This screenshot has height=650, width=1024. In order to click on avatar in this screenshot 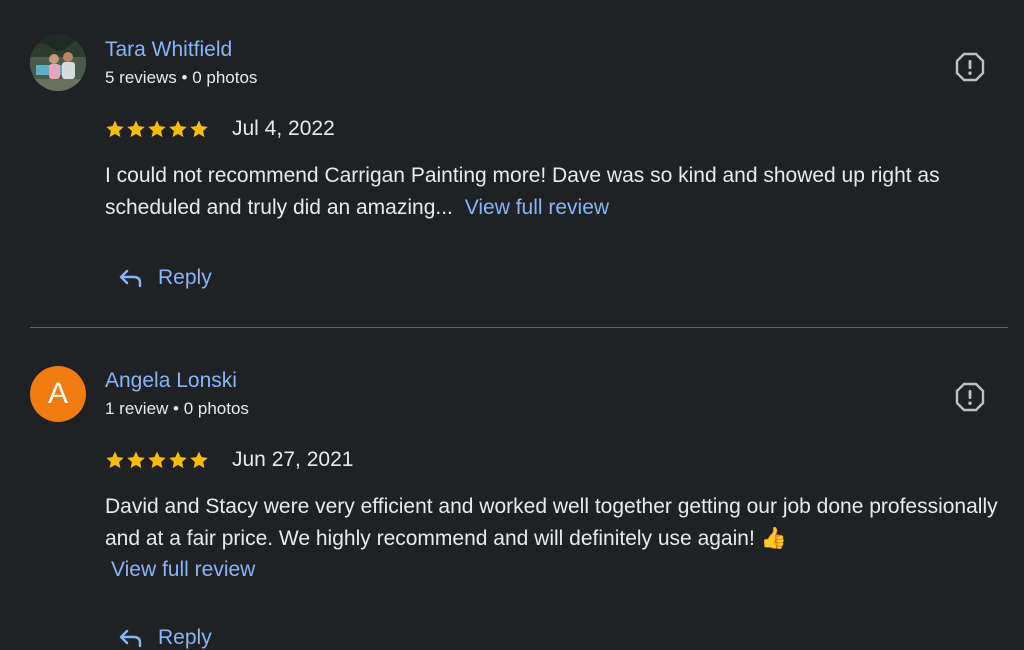, I will do `click(58, 63)`.